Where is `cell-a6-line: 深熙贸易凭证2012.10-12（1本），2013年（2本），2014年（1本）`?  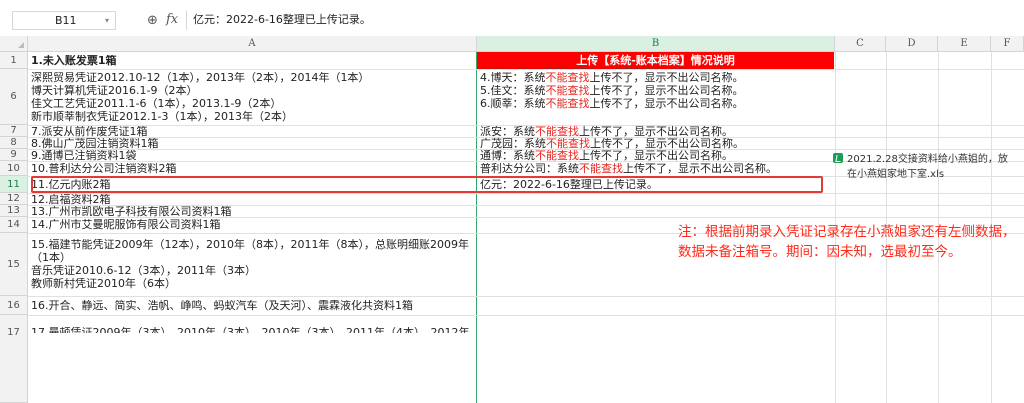
cell-a6-line: 深熙贸易凭证2012.10-12（1本），2013年（2本），2014年（1本） is located at coordinates (200, 78).